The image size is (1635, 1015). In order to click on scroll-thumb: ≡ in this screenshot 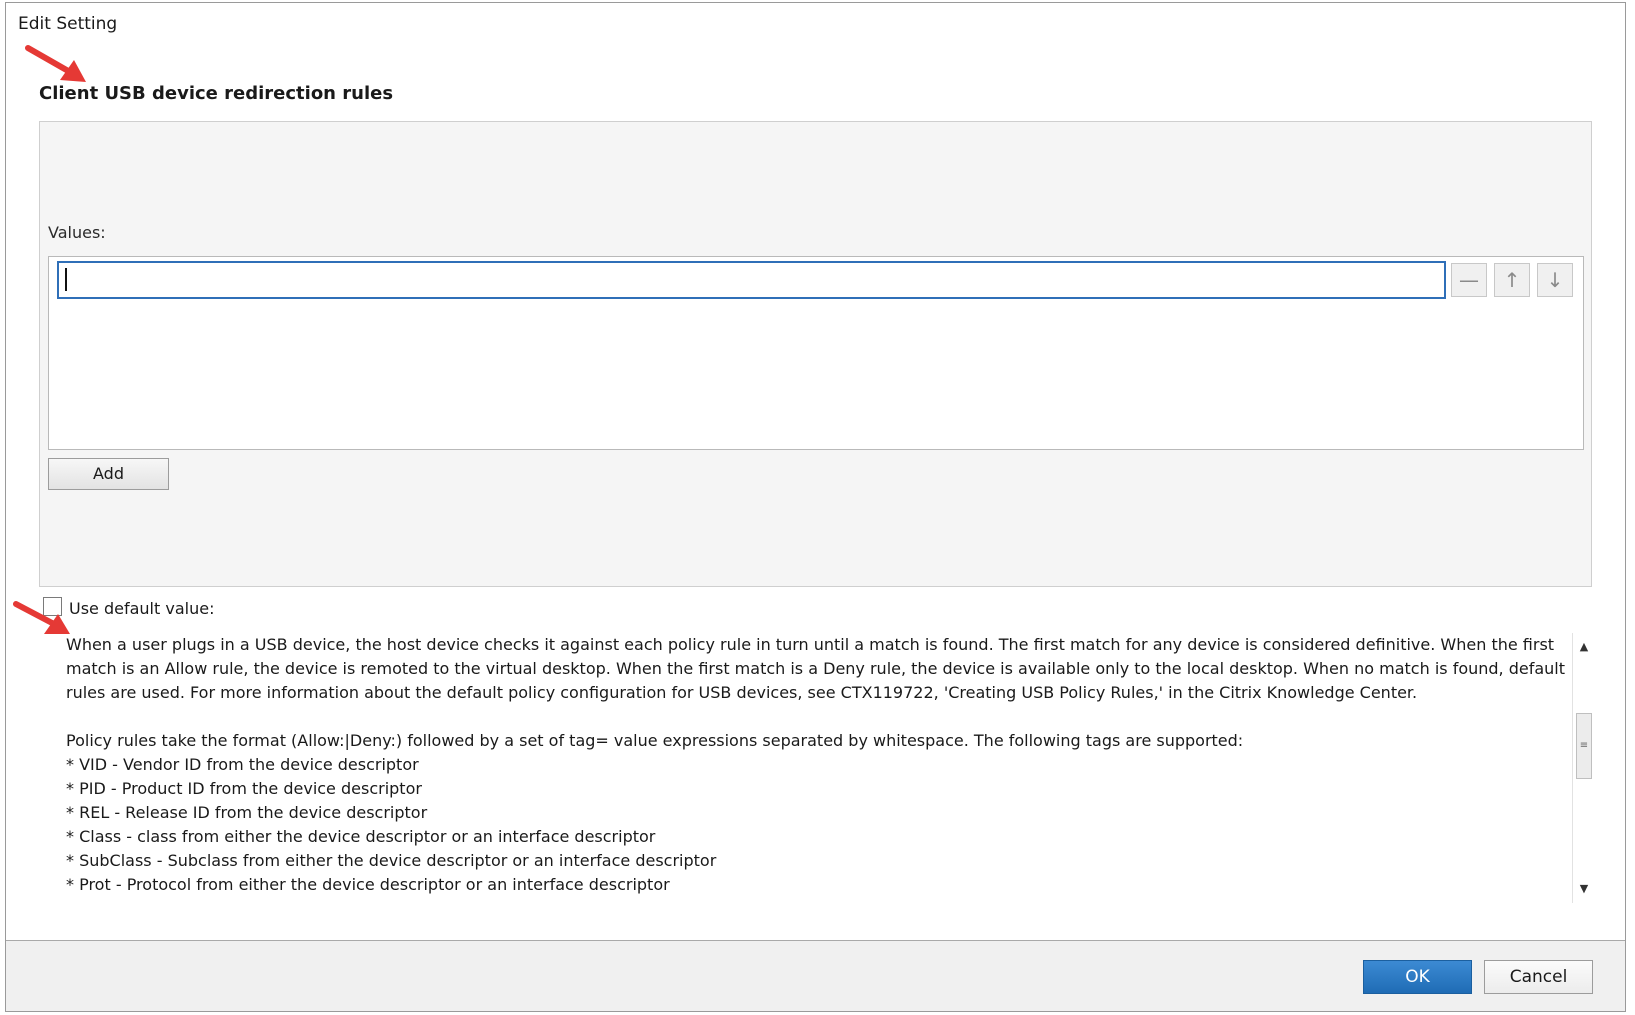, I will do `click(1584, 746)`.